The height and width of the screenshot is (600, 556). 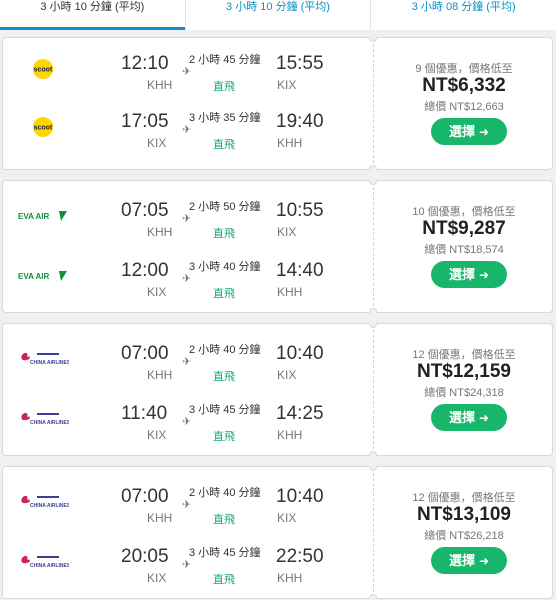 What do you see at coordinates (300, 413) in the screenshot?
I see `arrival-time: 14:25` at bounding box center [300, 413].